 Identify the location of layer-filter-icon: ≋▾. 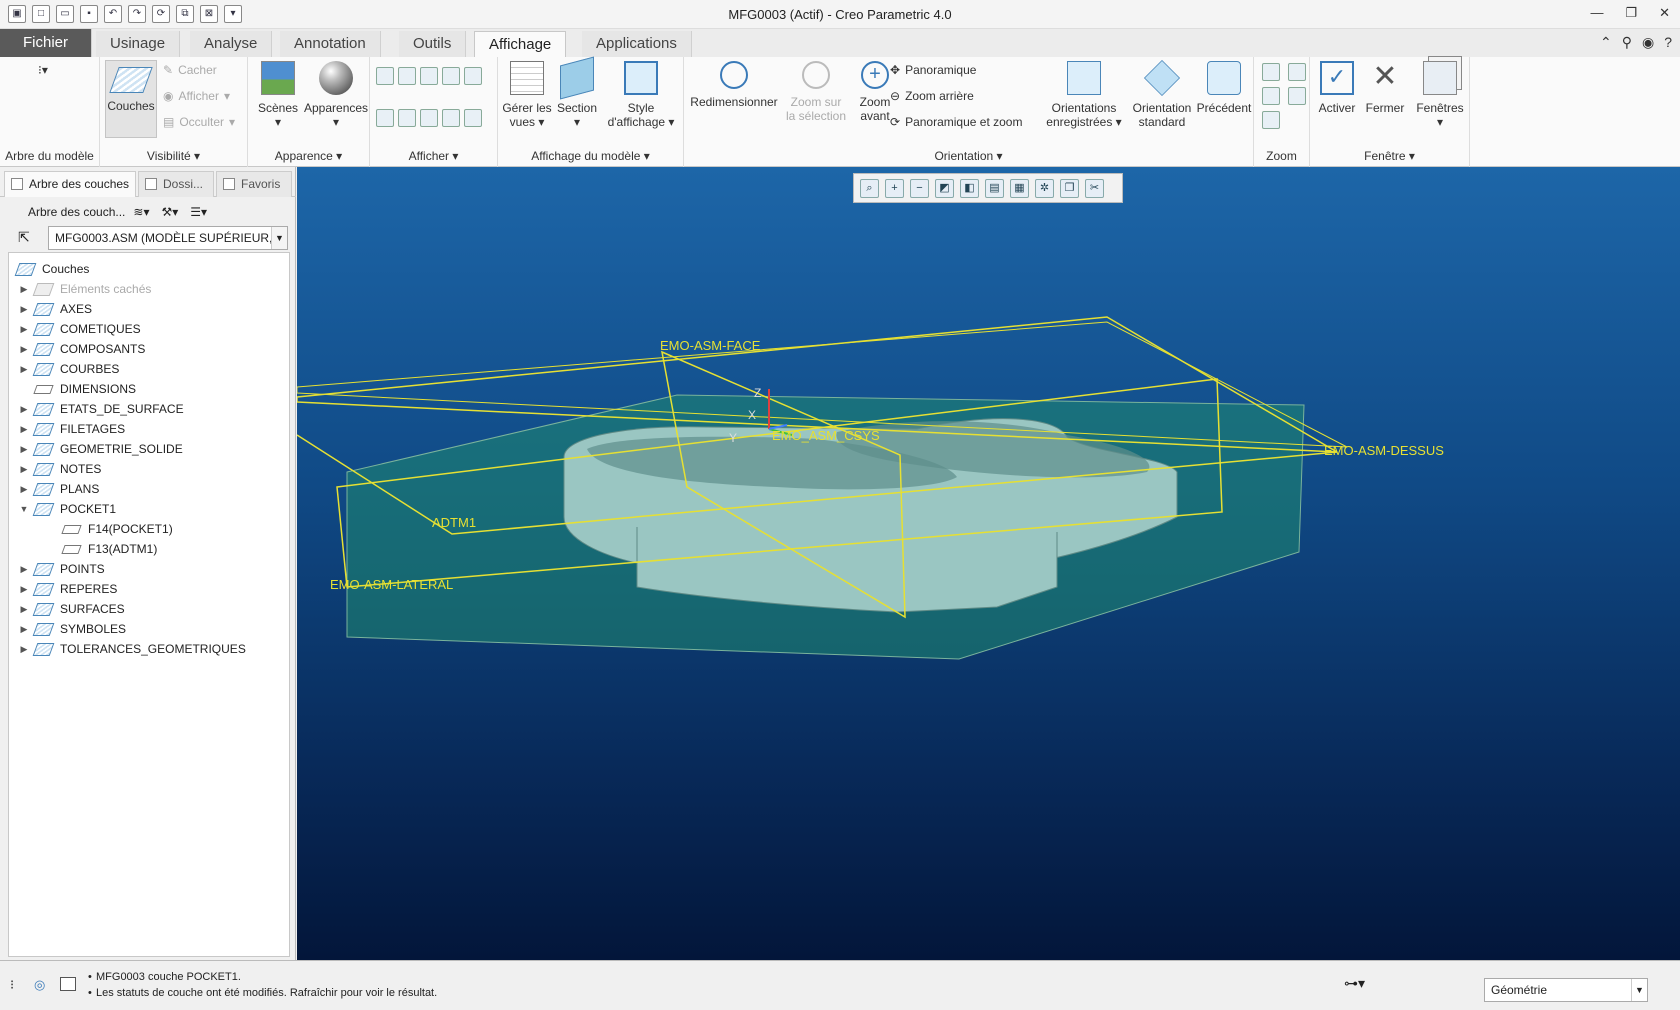
(141, 212).